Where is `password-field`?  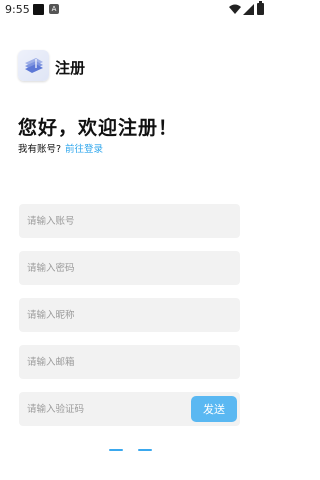
password-field is located at coordinates (129, 268).